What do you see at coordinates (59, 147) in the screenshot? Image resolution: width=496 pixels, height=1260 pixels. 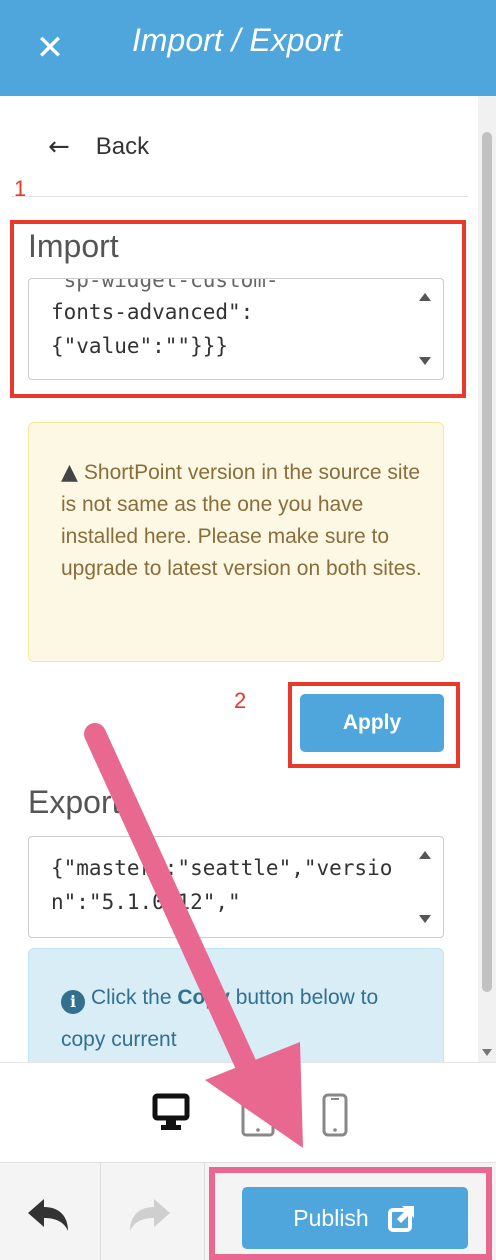 I see `back-arrow-icon: ←` at bounding box center [59, 147].